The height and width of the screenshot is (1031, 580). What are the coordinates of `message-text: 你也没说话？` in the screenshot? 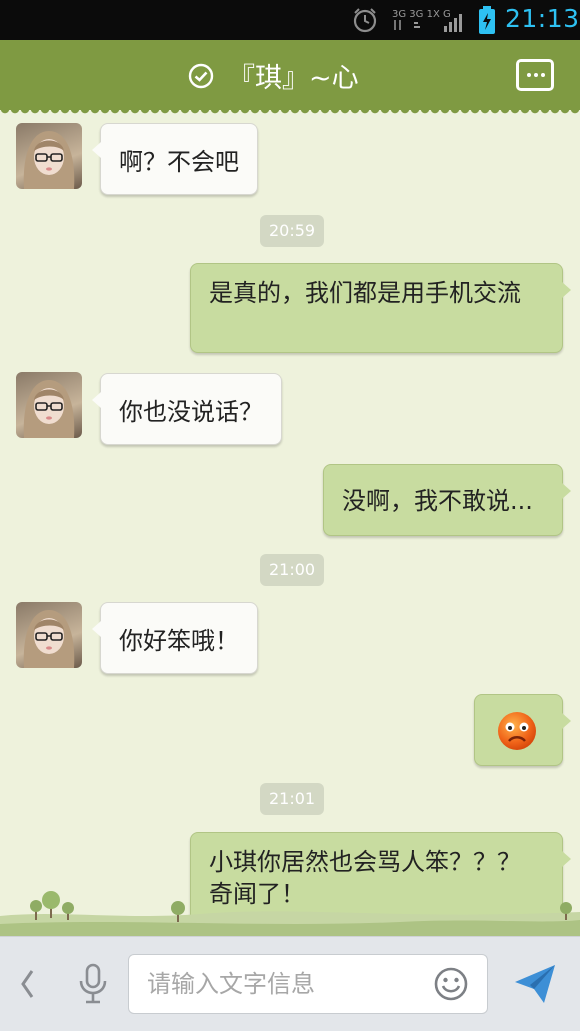 It's located at (191, 411).